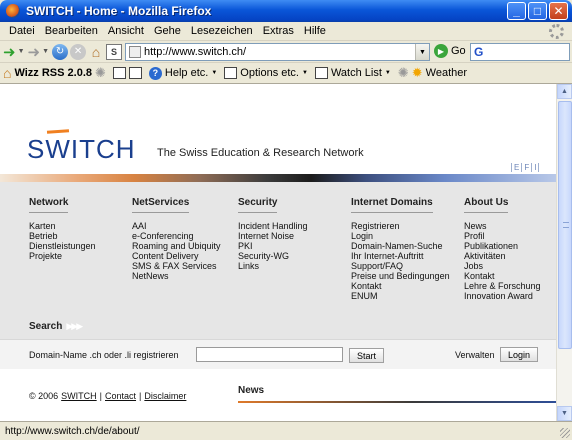 Image resolution: width=572 pixels, height=440 pixels. Describe the element at coordinates (400, 276) in the screenshot. I see `link-preise: Preise und Bedingungen` at that location.